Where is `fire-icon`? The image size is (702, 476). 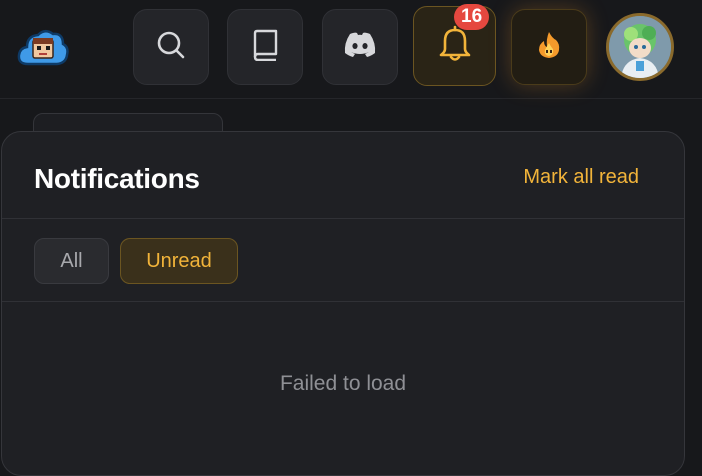 fire-icon is located at coordinates (549, 47).